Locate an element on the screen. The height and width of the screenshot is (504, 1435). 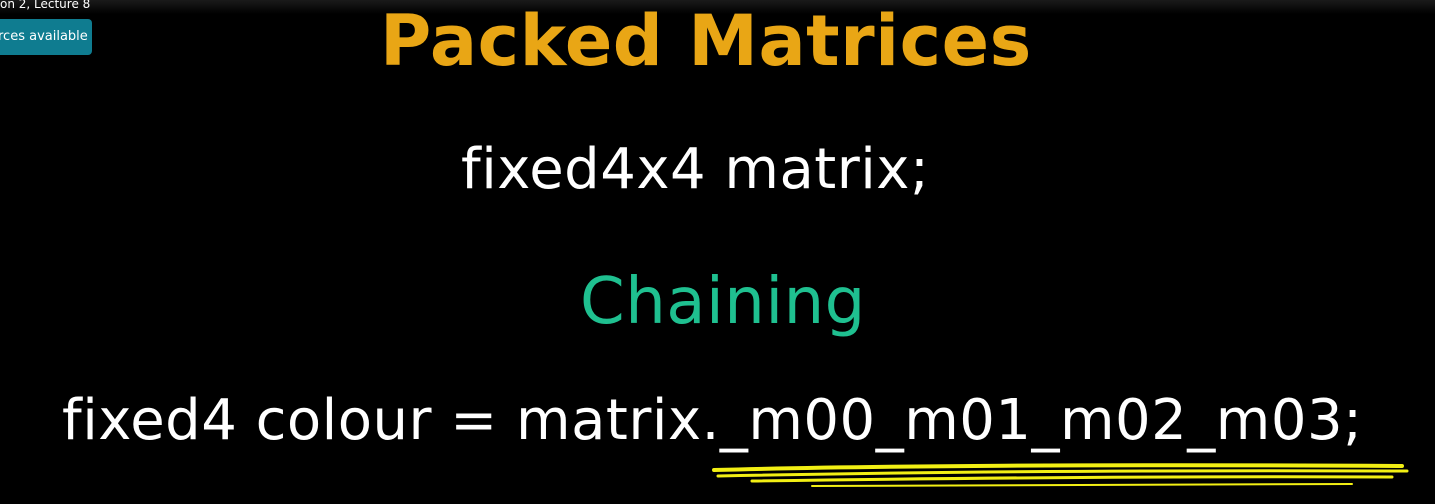
slide-title: Packed Matrices is located at coordinates (706, 41).